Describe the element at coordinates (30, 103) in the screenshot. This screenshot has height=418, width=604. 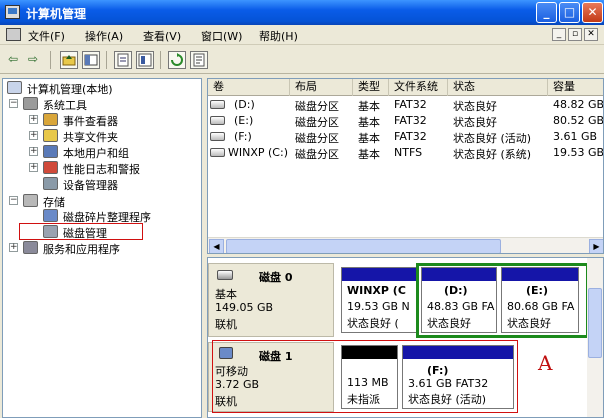
I see `tools-icon` at that location.